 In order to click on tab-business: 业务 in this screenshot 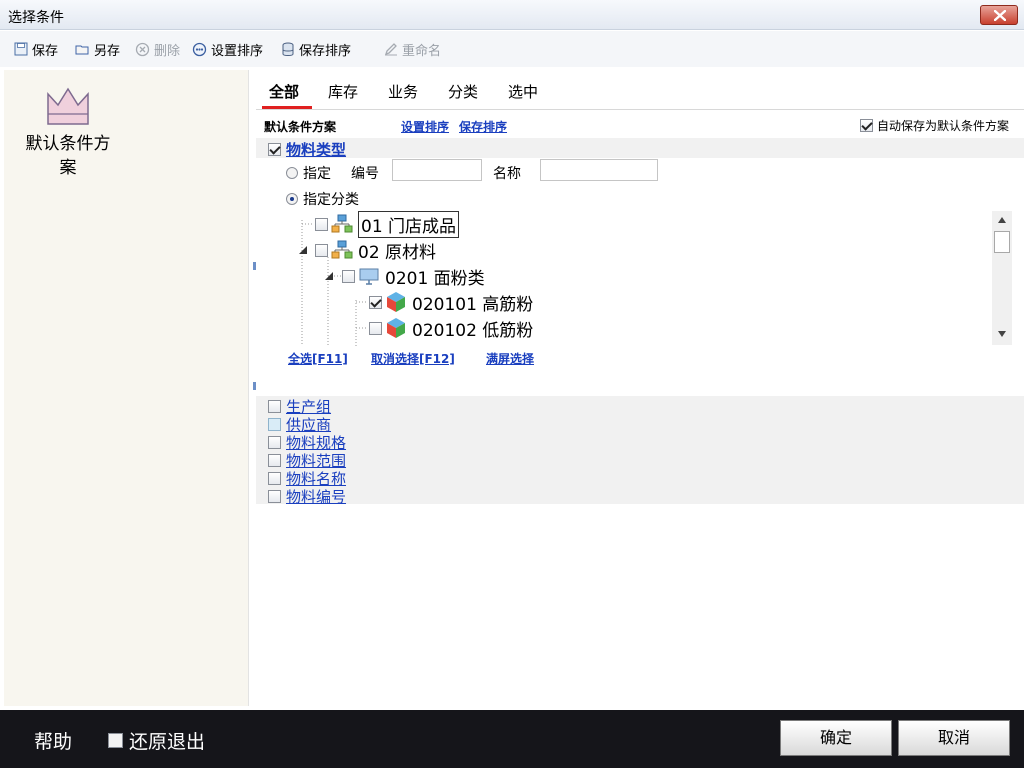, I will do `click(403, 91)`.